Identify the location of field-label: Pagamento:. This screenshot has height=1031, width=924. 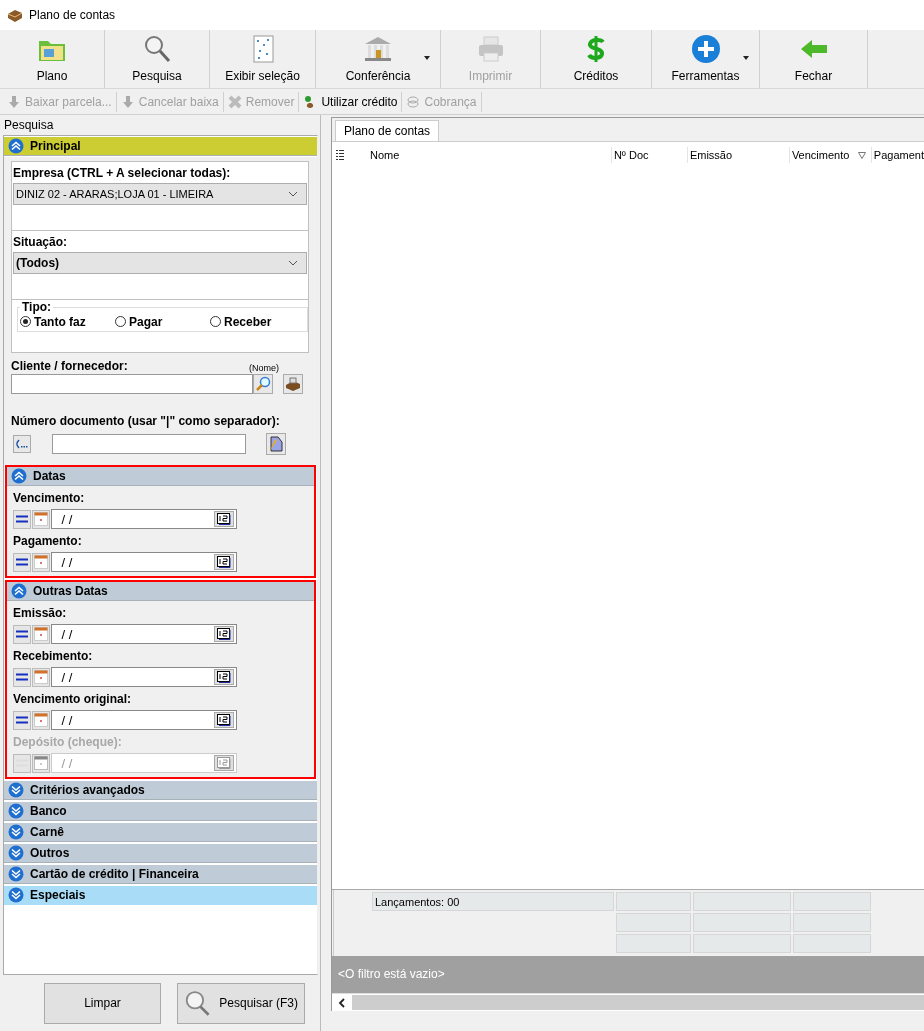
(48, 541).